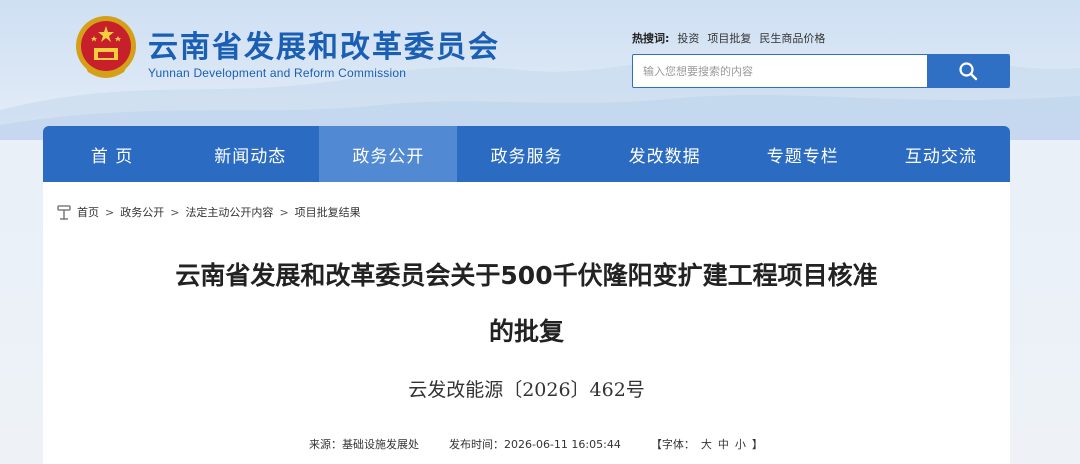 This screenshot has height=464, width=1080. Describe the element at coordinates (941, 154) in the screenshot. I see `nav-item-interaction: 互动交流` at that location.